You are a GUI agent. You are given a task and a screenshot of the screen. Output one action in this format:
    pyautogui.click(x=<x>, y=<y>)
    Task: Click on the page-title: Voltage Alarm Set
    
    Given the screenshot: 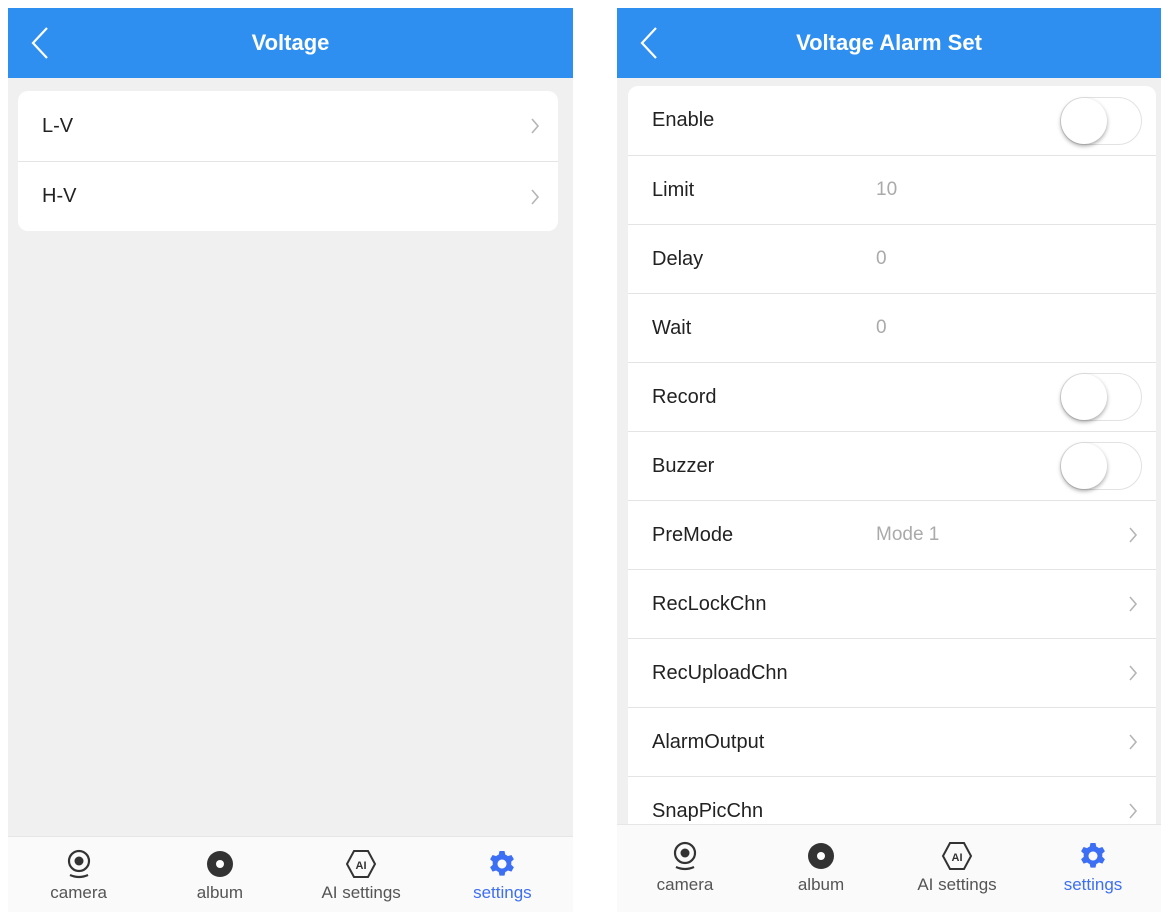 What is the action you would take?
    pyautogui.click(x=889, y=42)
    